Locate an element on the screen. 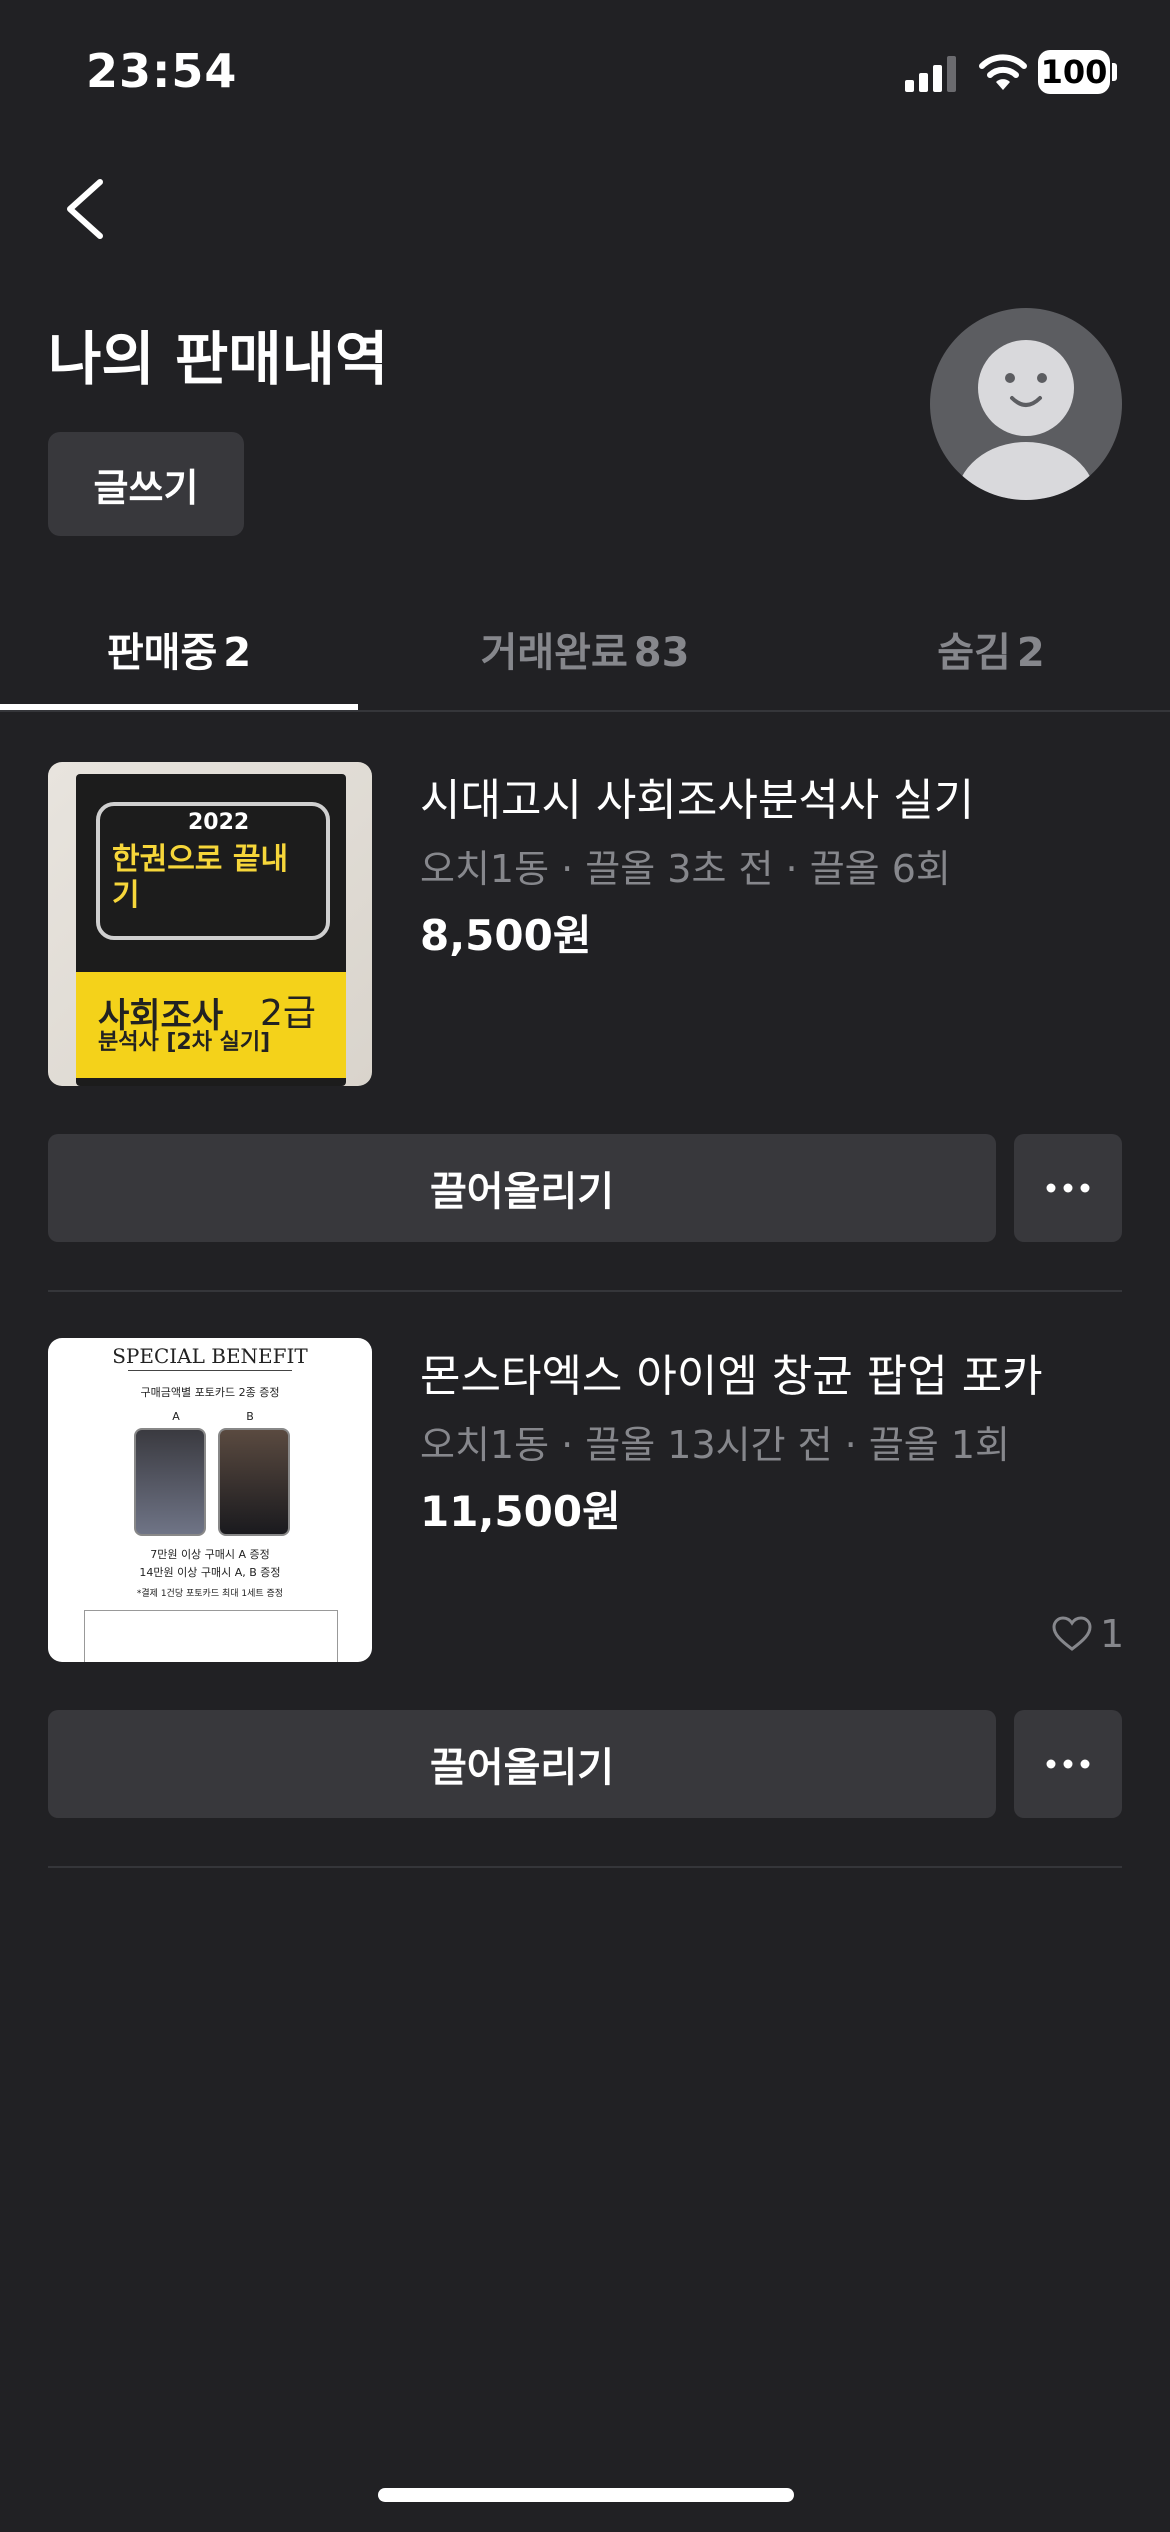 This screenshot has height=2532, width=1170. like-count: 1 is located at coordinates (1088, 1634).